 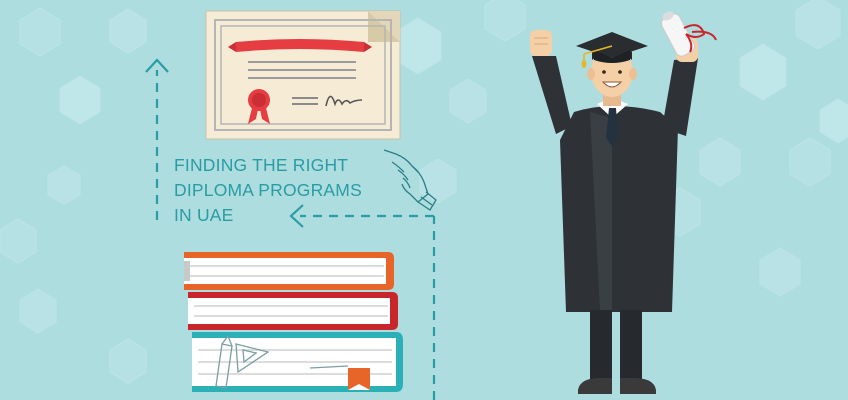 I want to click on headline-line-3: IN UAE, so click(x=204, y=215).